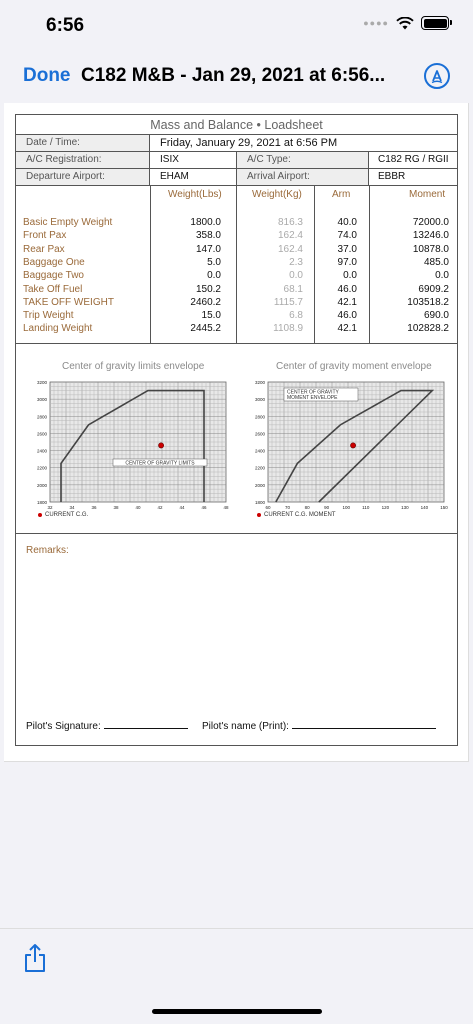 The height and width of the screenshot is (1024, 473). What do you see at coordinates (308, 507) in the screenshot?
I see `x-tick-label: 80` at bounding box center [308, 507].